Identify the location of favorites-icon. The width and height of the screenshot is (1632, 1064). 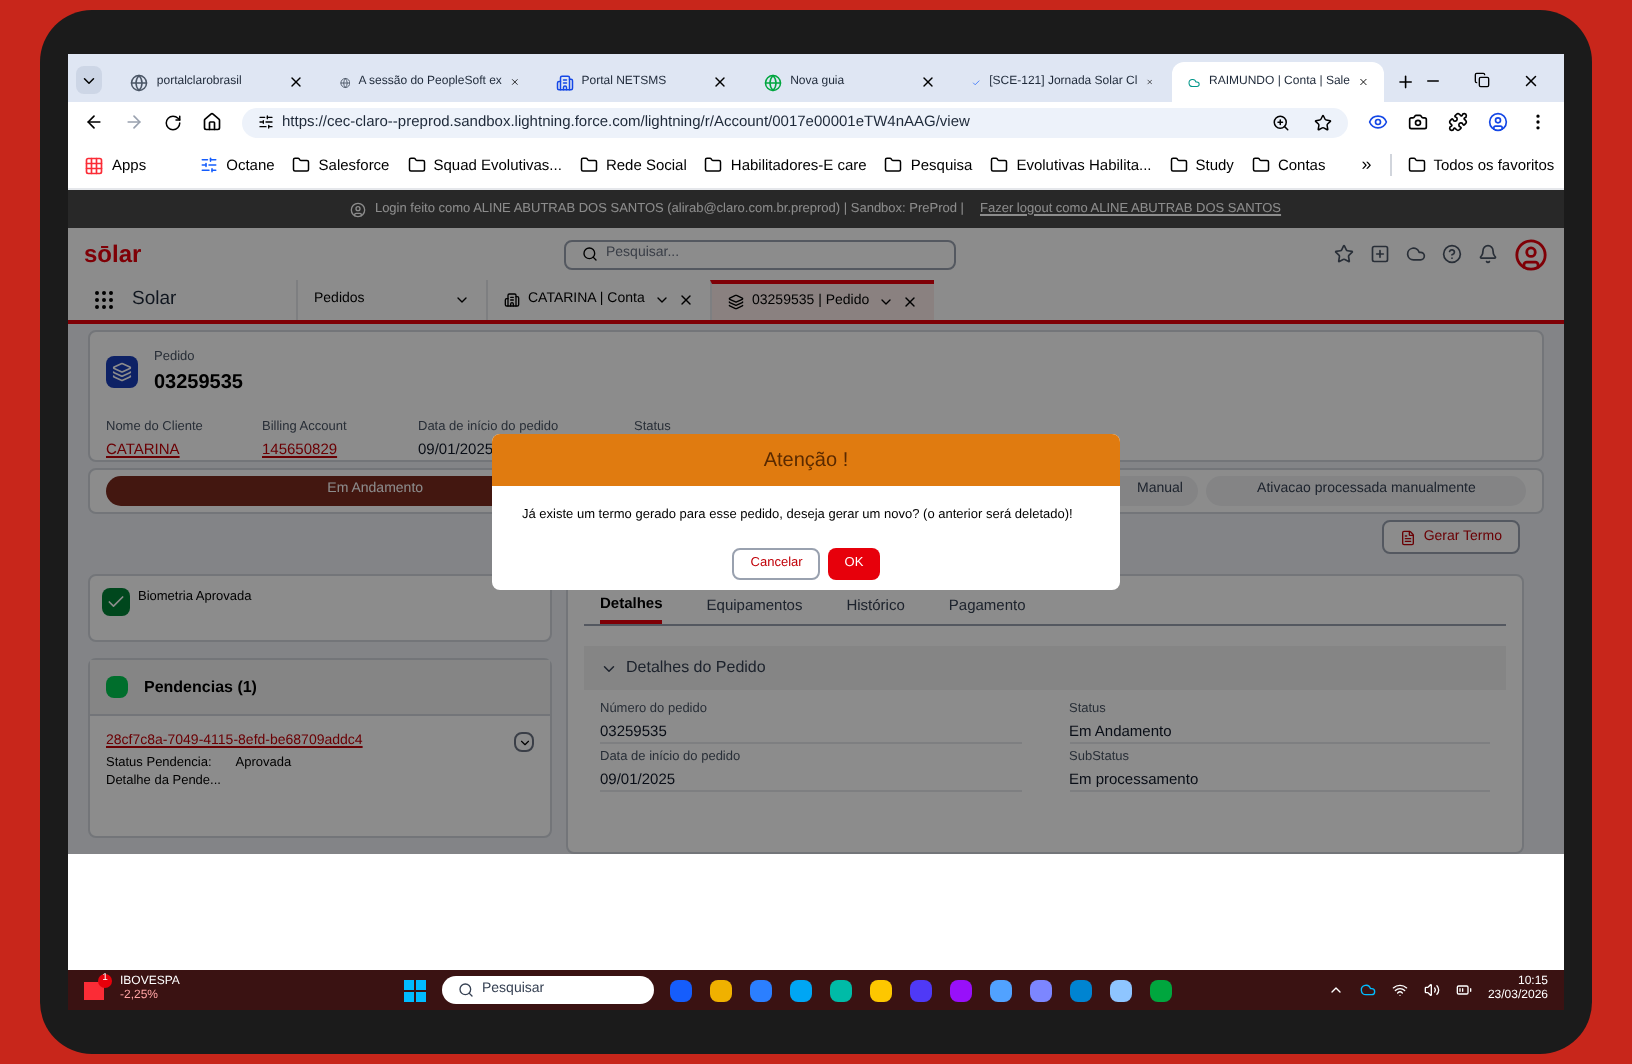
(1344, 254).